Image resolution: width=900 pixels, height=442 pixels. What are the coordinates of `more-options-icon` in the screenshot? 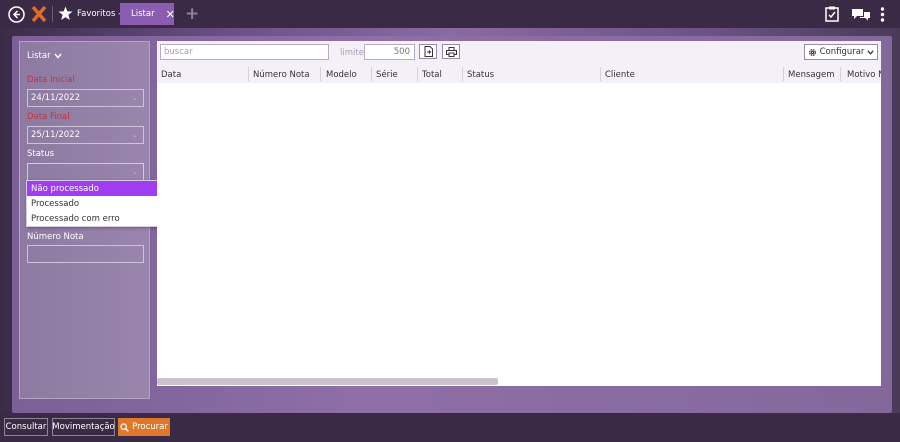 It's located at (882, 14).